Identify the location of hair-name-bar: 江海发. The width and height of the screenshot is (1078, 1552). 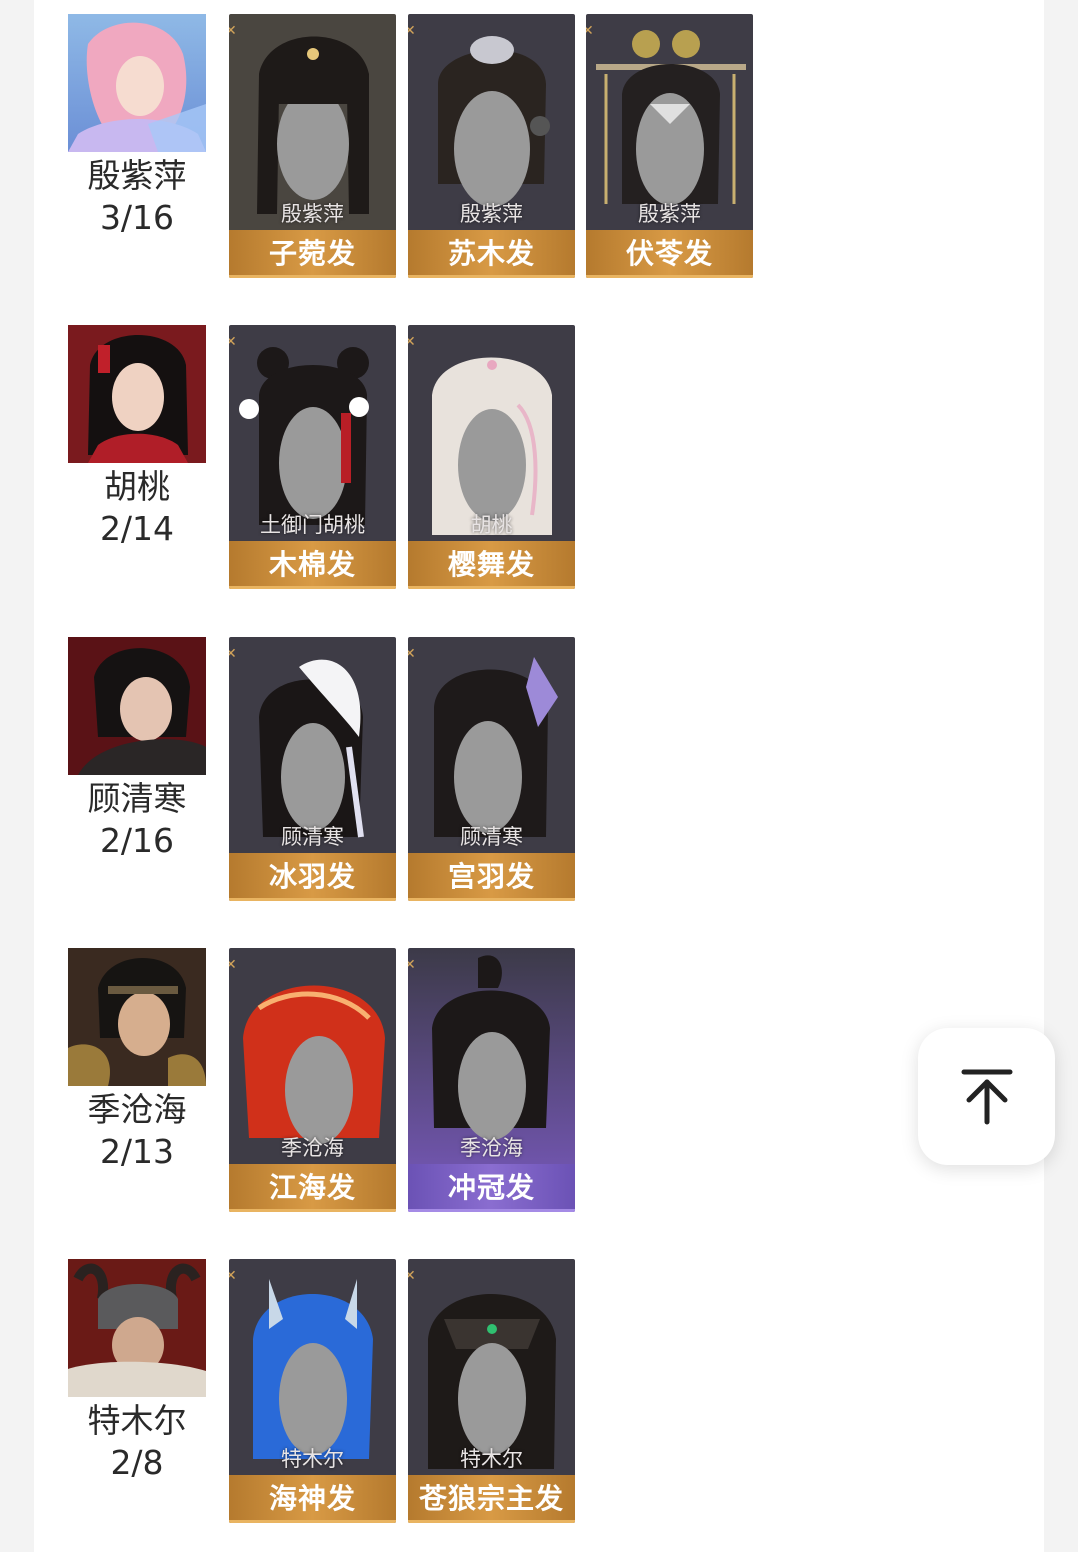
(312, 1188).